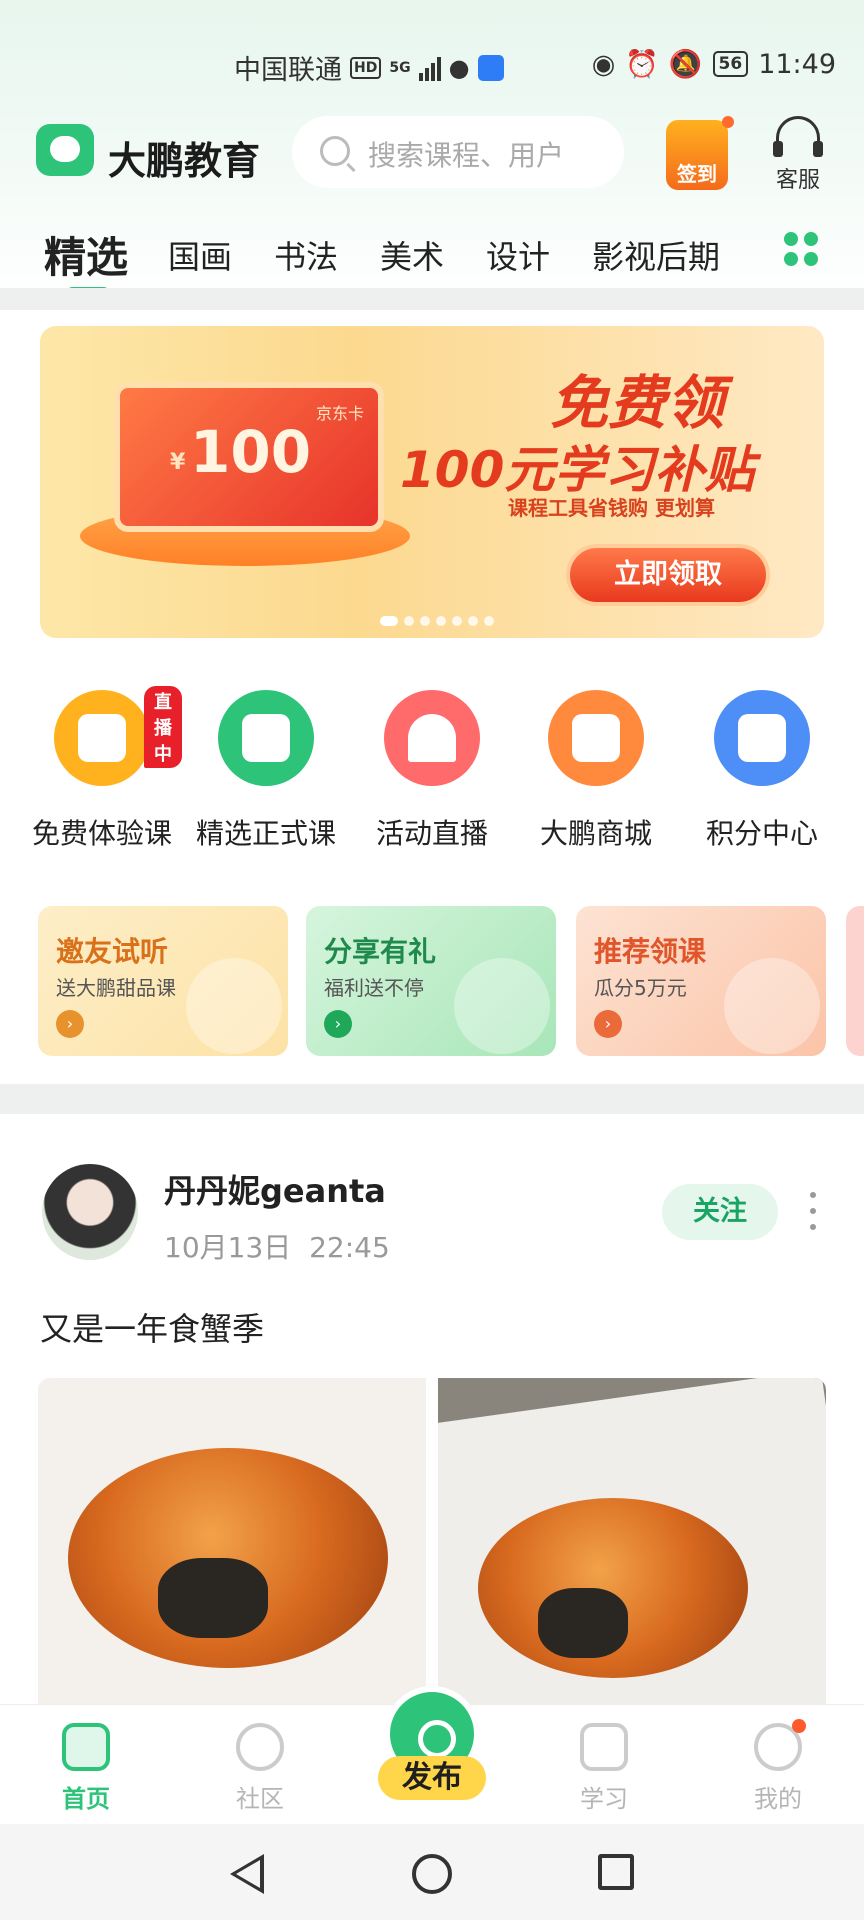 The height and width of the screenshot is (1920, 864). What do you see at coordinates (697, 174) in the screenshot?
I see `signin-label: 签到` at bounding box center [697, 174].